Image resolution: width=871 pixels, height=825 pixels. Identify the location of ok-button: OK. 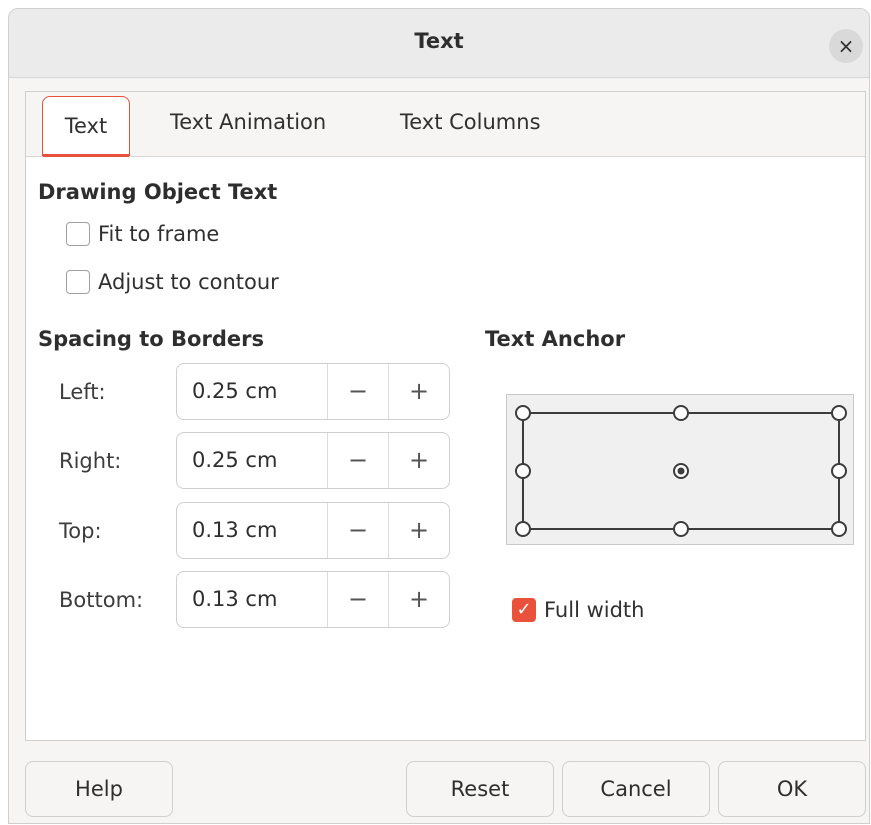
(792, 789).